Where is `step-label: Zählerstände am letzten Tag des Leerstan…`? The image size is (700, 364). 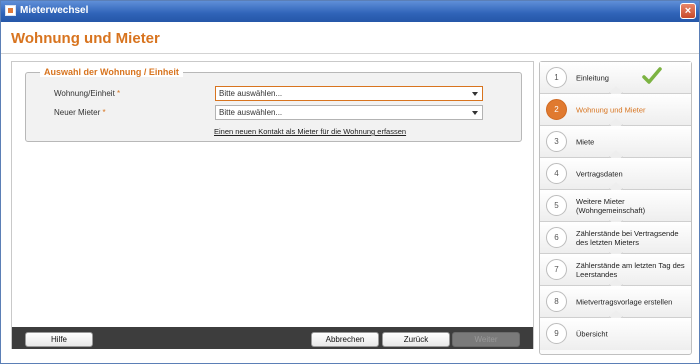
step-label: Zählerstände am letzten Tag des Leerstan… is located at coordinates (630, 269).